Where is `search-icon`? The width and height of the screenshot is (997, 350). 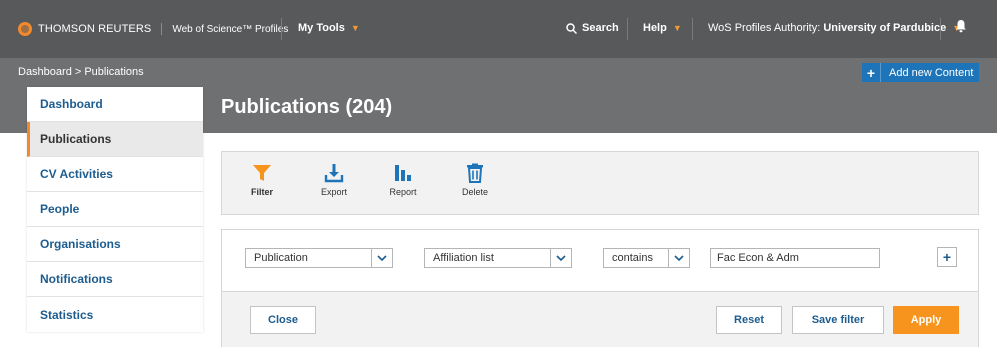
search-icon is located at coordinates (571, 28).